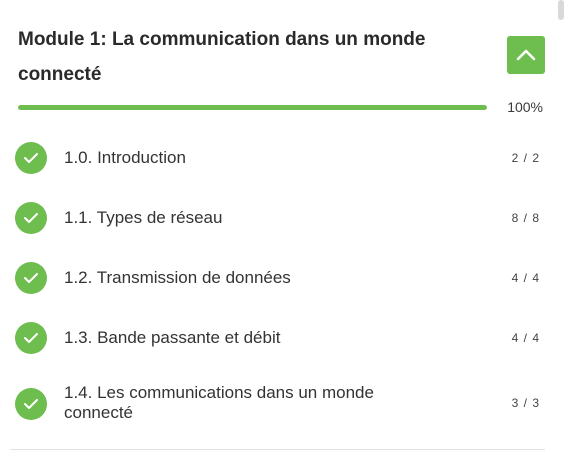  I want to click on lesson-item-1-2: 1.2. Transmission de données 4 / 4, so click(280, 278).